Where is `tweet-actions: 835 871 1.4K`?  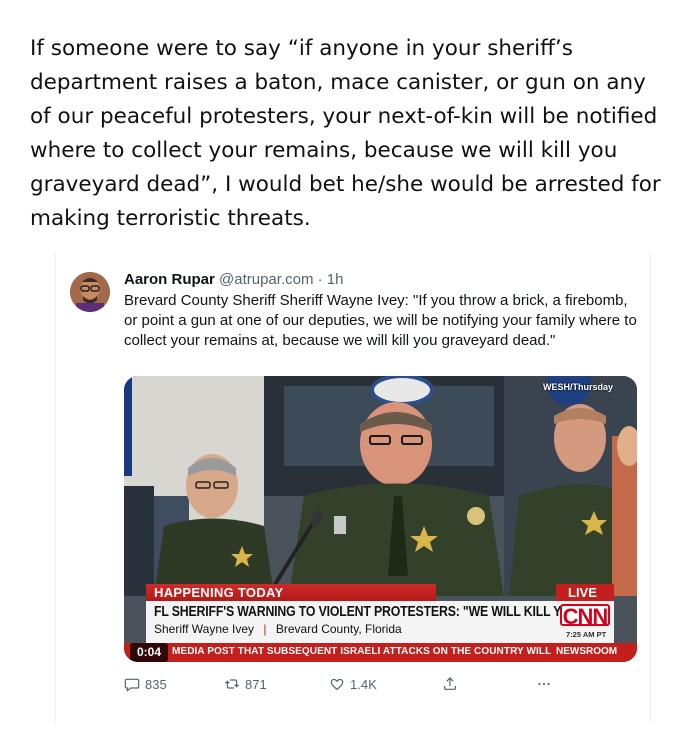
tweet-actions: 835 871 1.4K is located at coordinates (344, 686).